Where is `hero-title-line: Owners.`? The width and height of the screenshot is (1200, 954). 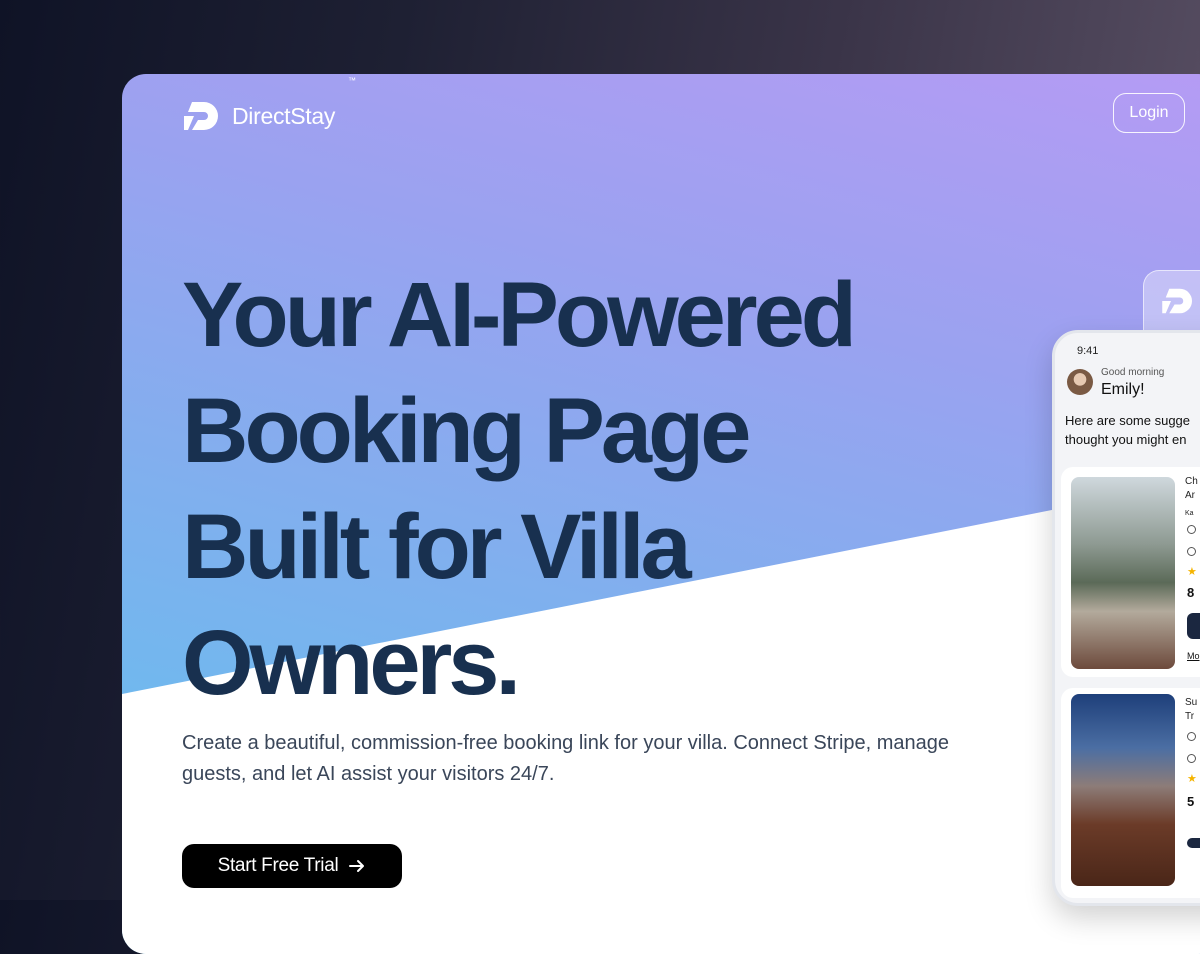 hero-title-line: Owners. is located at coordinates (351, 663).